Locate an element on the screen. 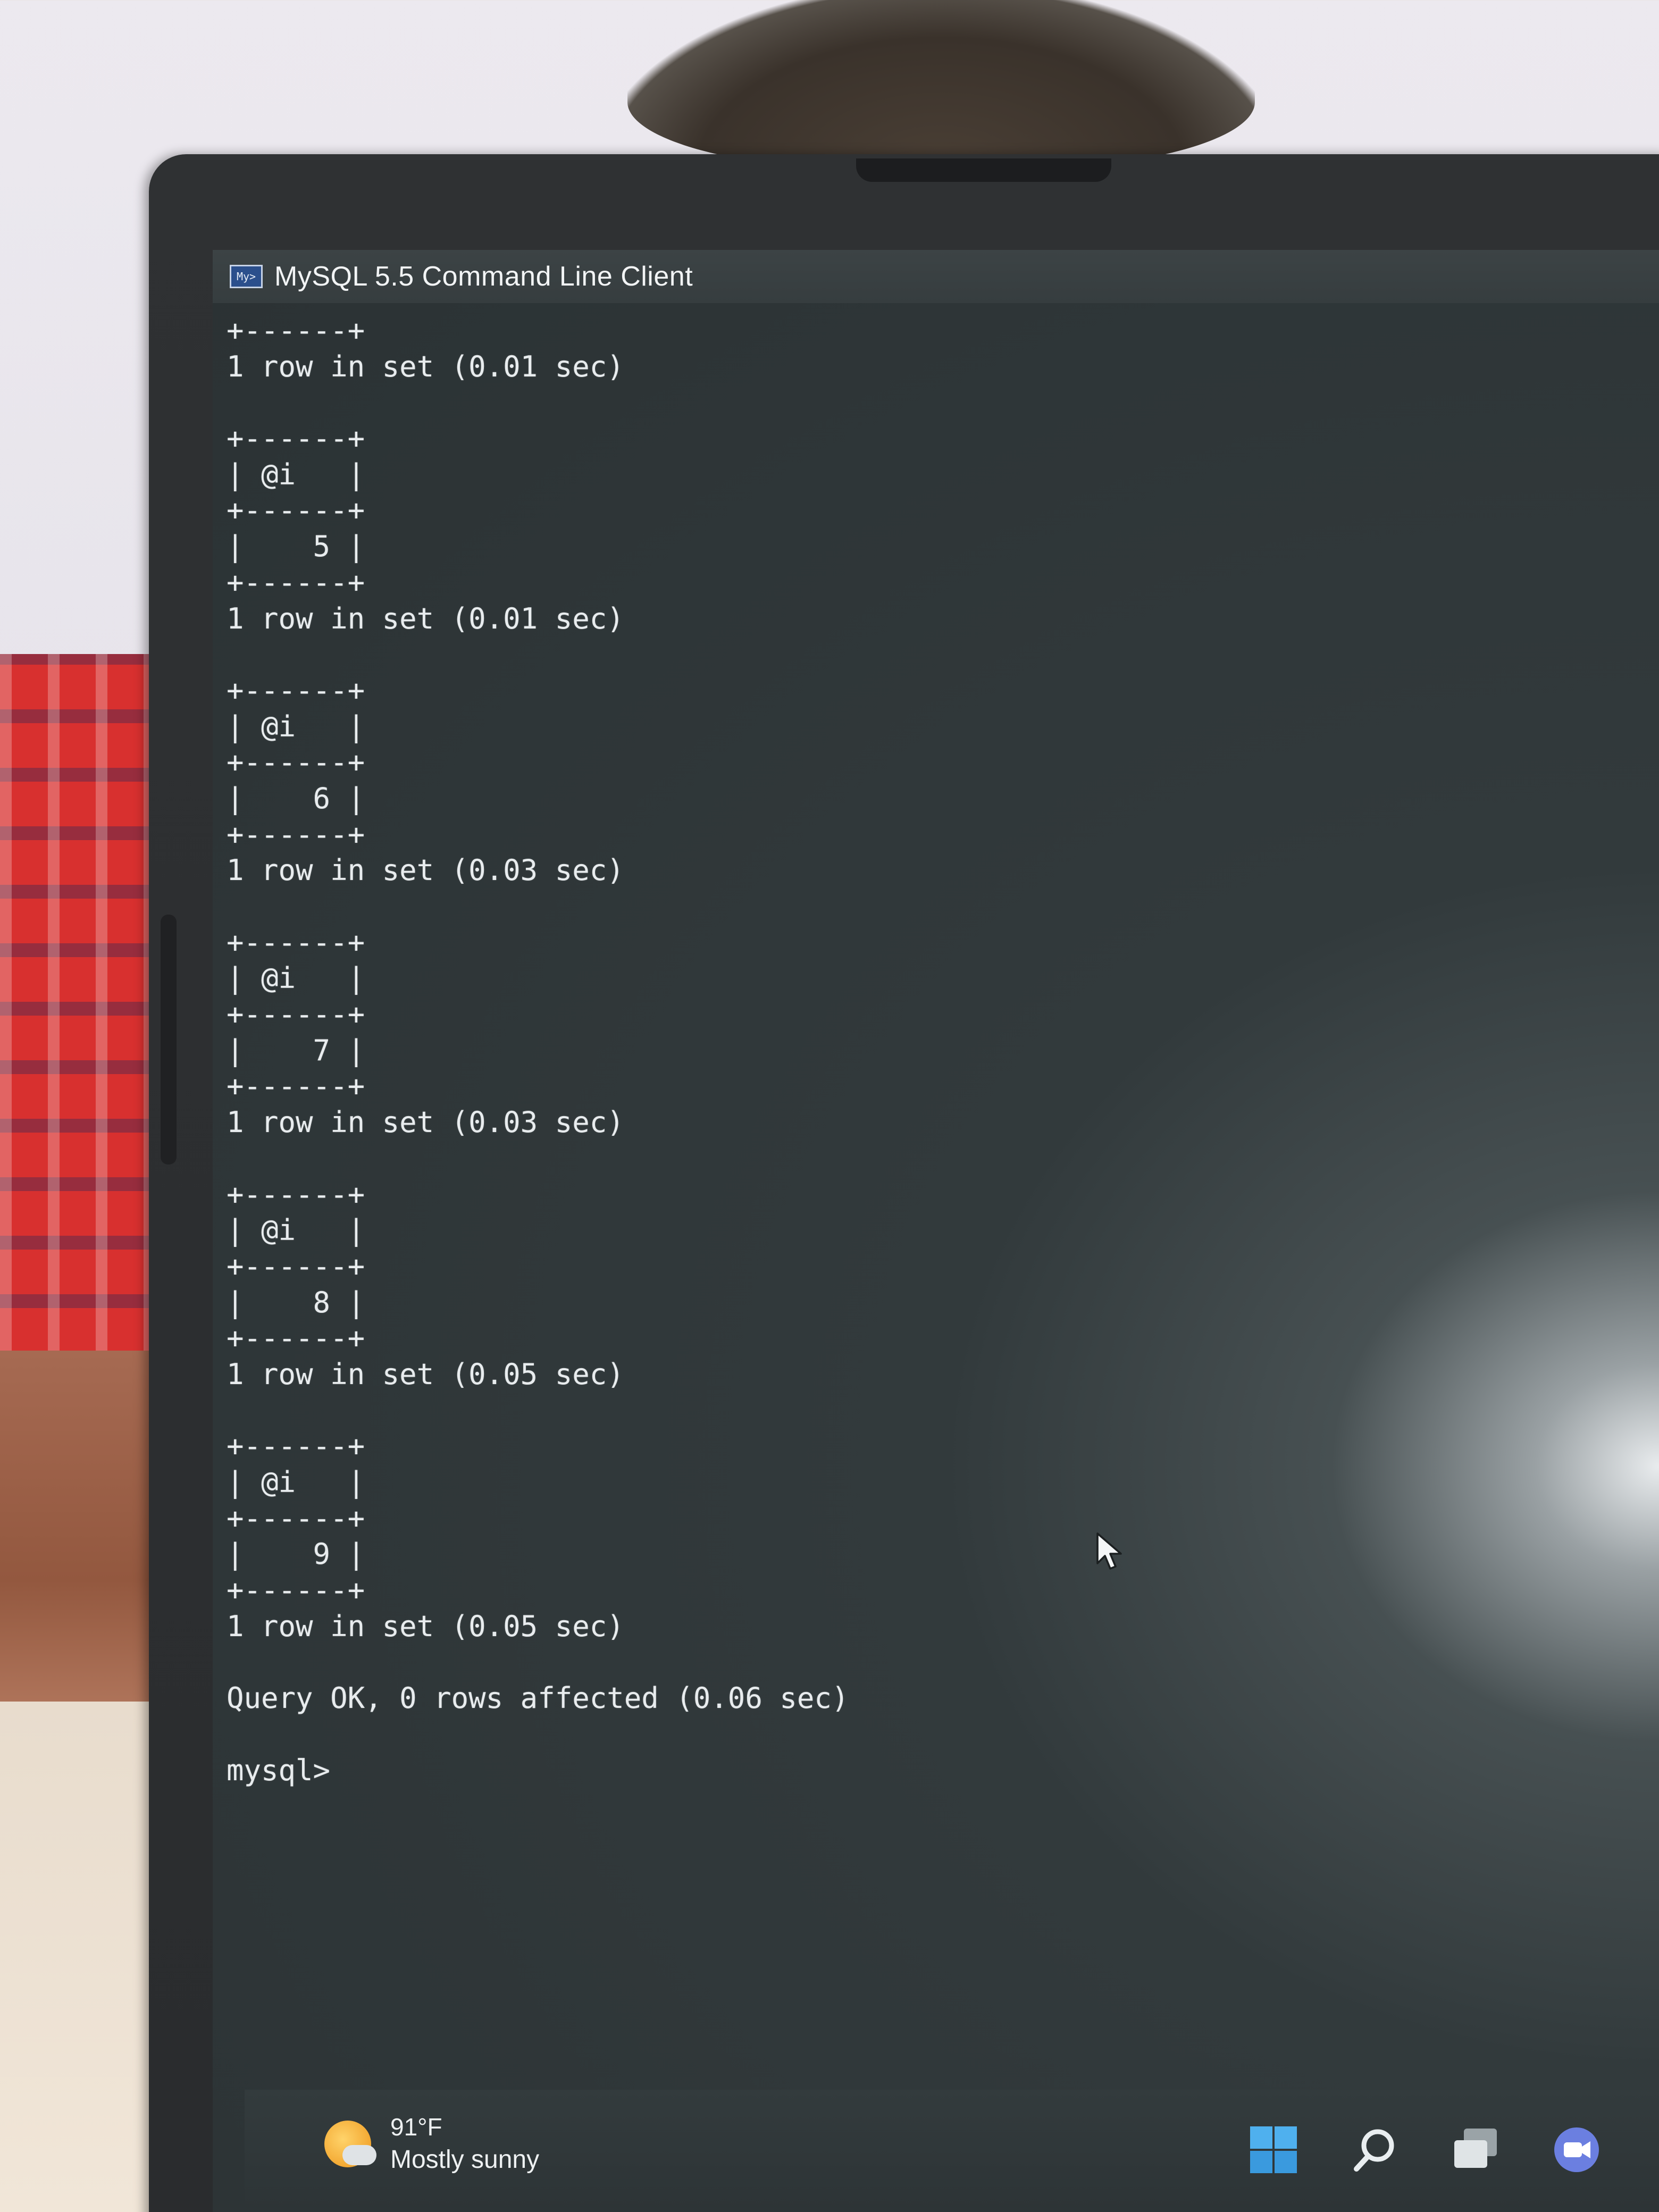 This screenshot has width=1659, height=2212. taskbar: 91°F Mostly sunny is located at coordinates (952, 2151).